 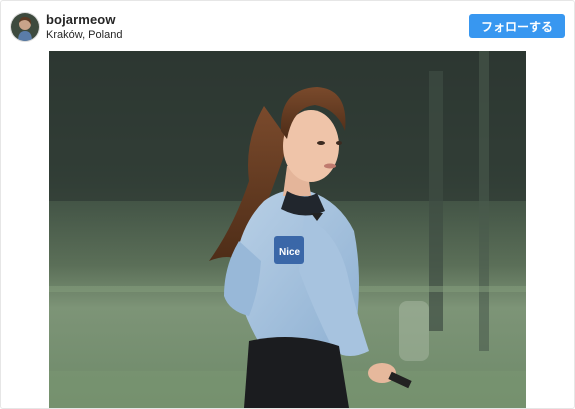 What do you see at coordinates (84, 35) in the screenshot?
I see `location-link: Kraków, Poland` at bounding box center [84, 35].